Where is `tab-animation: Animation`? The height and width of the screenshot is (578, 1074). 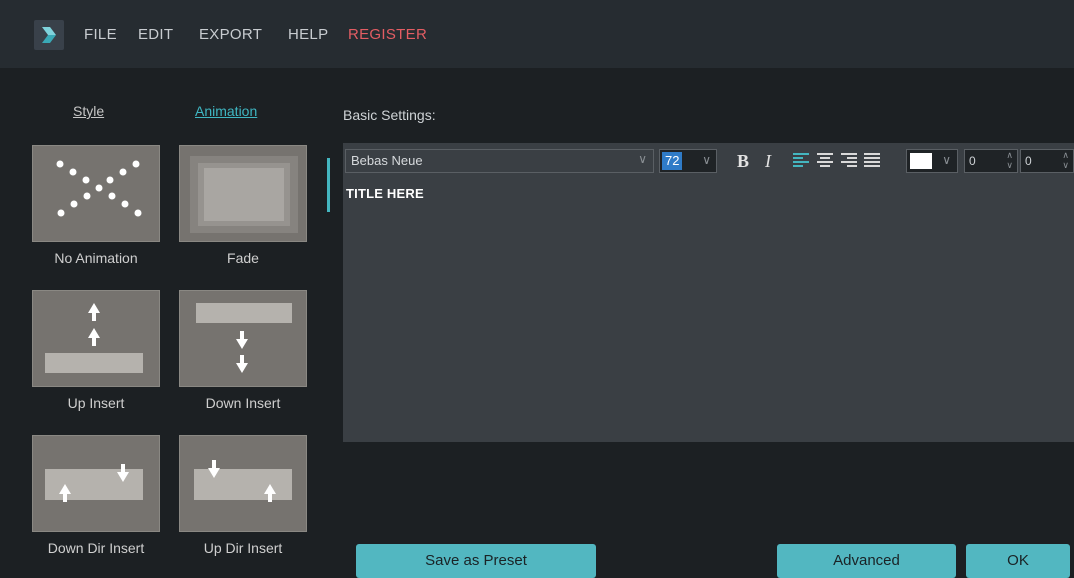 tab-animation: Animation is located at coordinates (226, 111).